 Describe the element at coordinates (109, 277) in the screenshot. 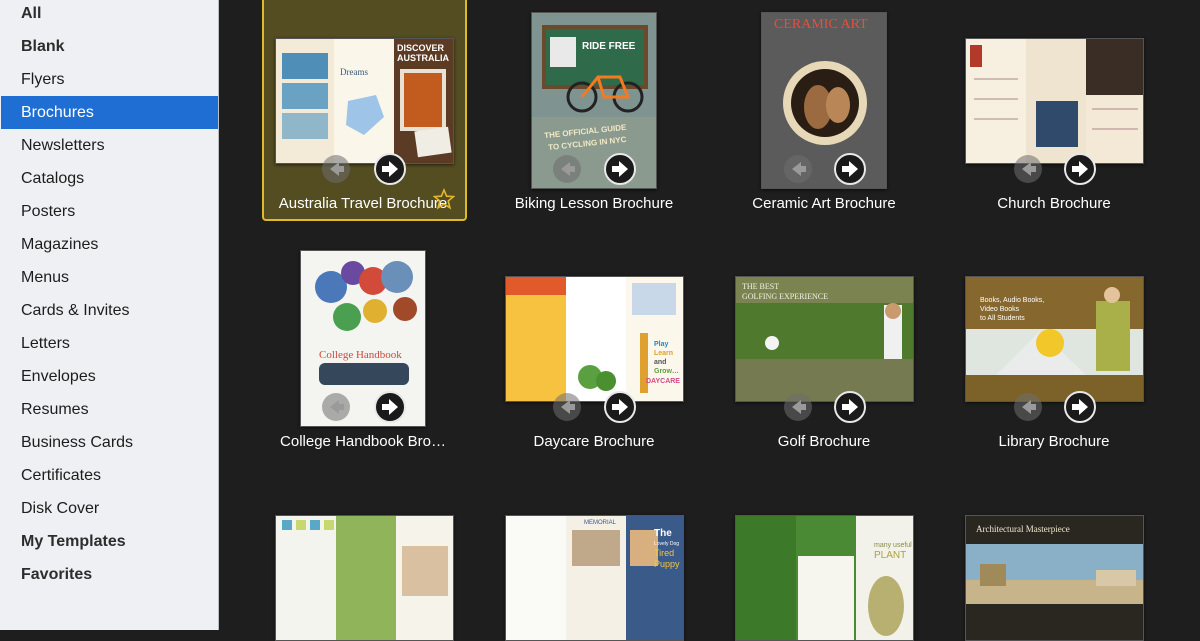

I see `sidebar-item-menus: Menus` at that location.